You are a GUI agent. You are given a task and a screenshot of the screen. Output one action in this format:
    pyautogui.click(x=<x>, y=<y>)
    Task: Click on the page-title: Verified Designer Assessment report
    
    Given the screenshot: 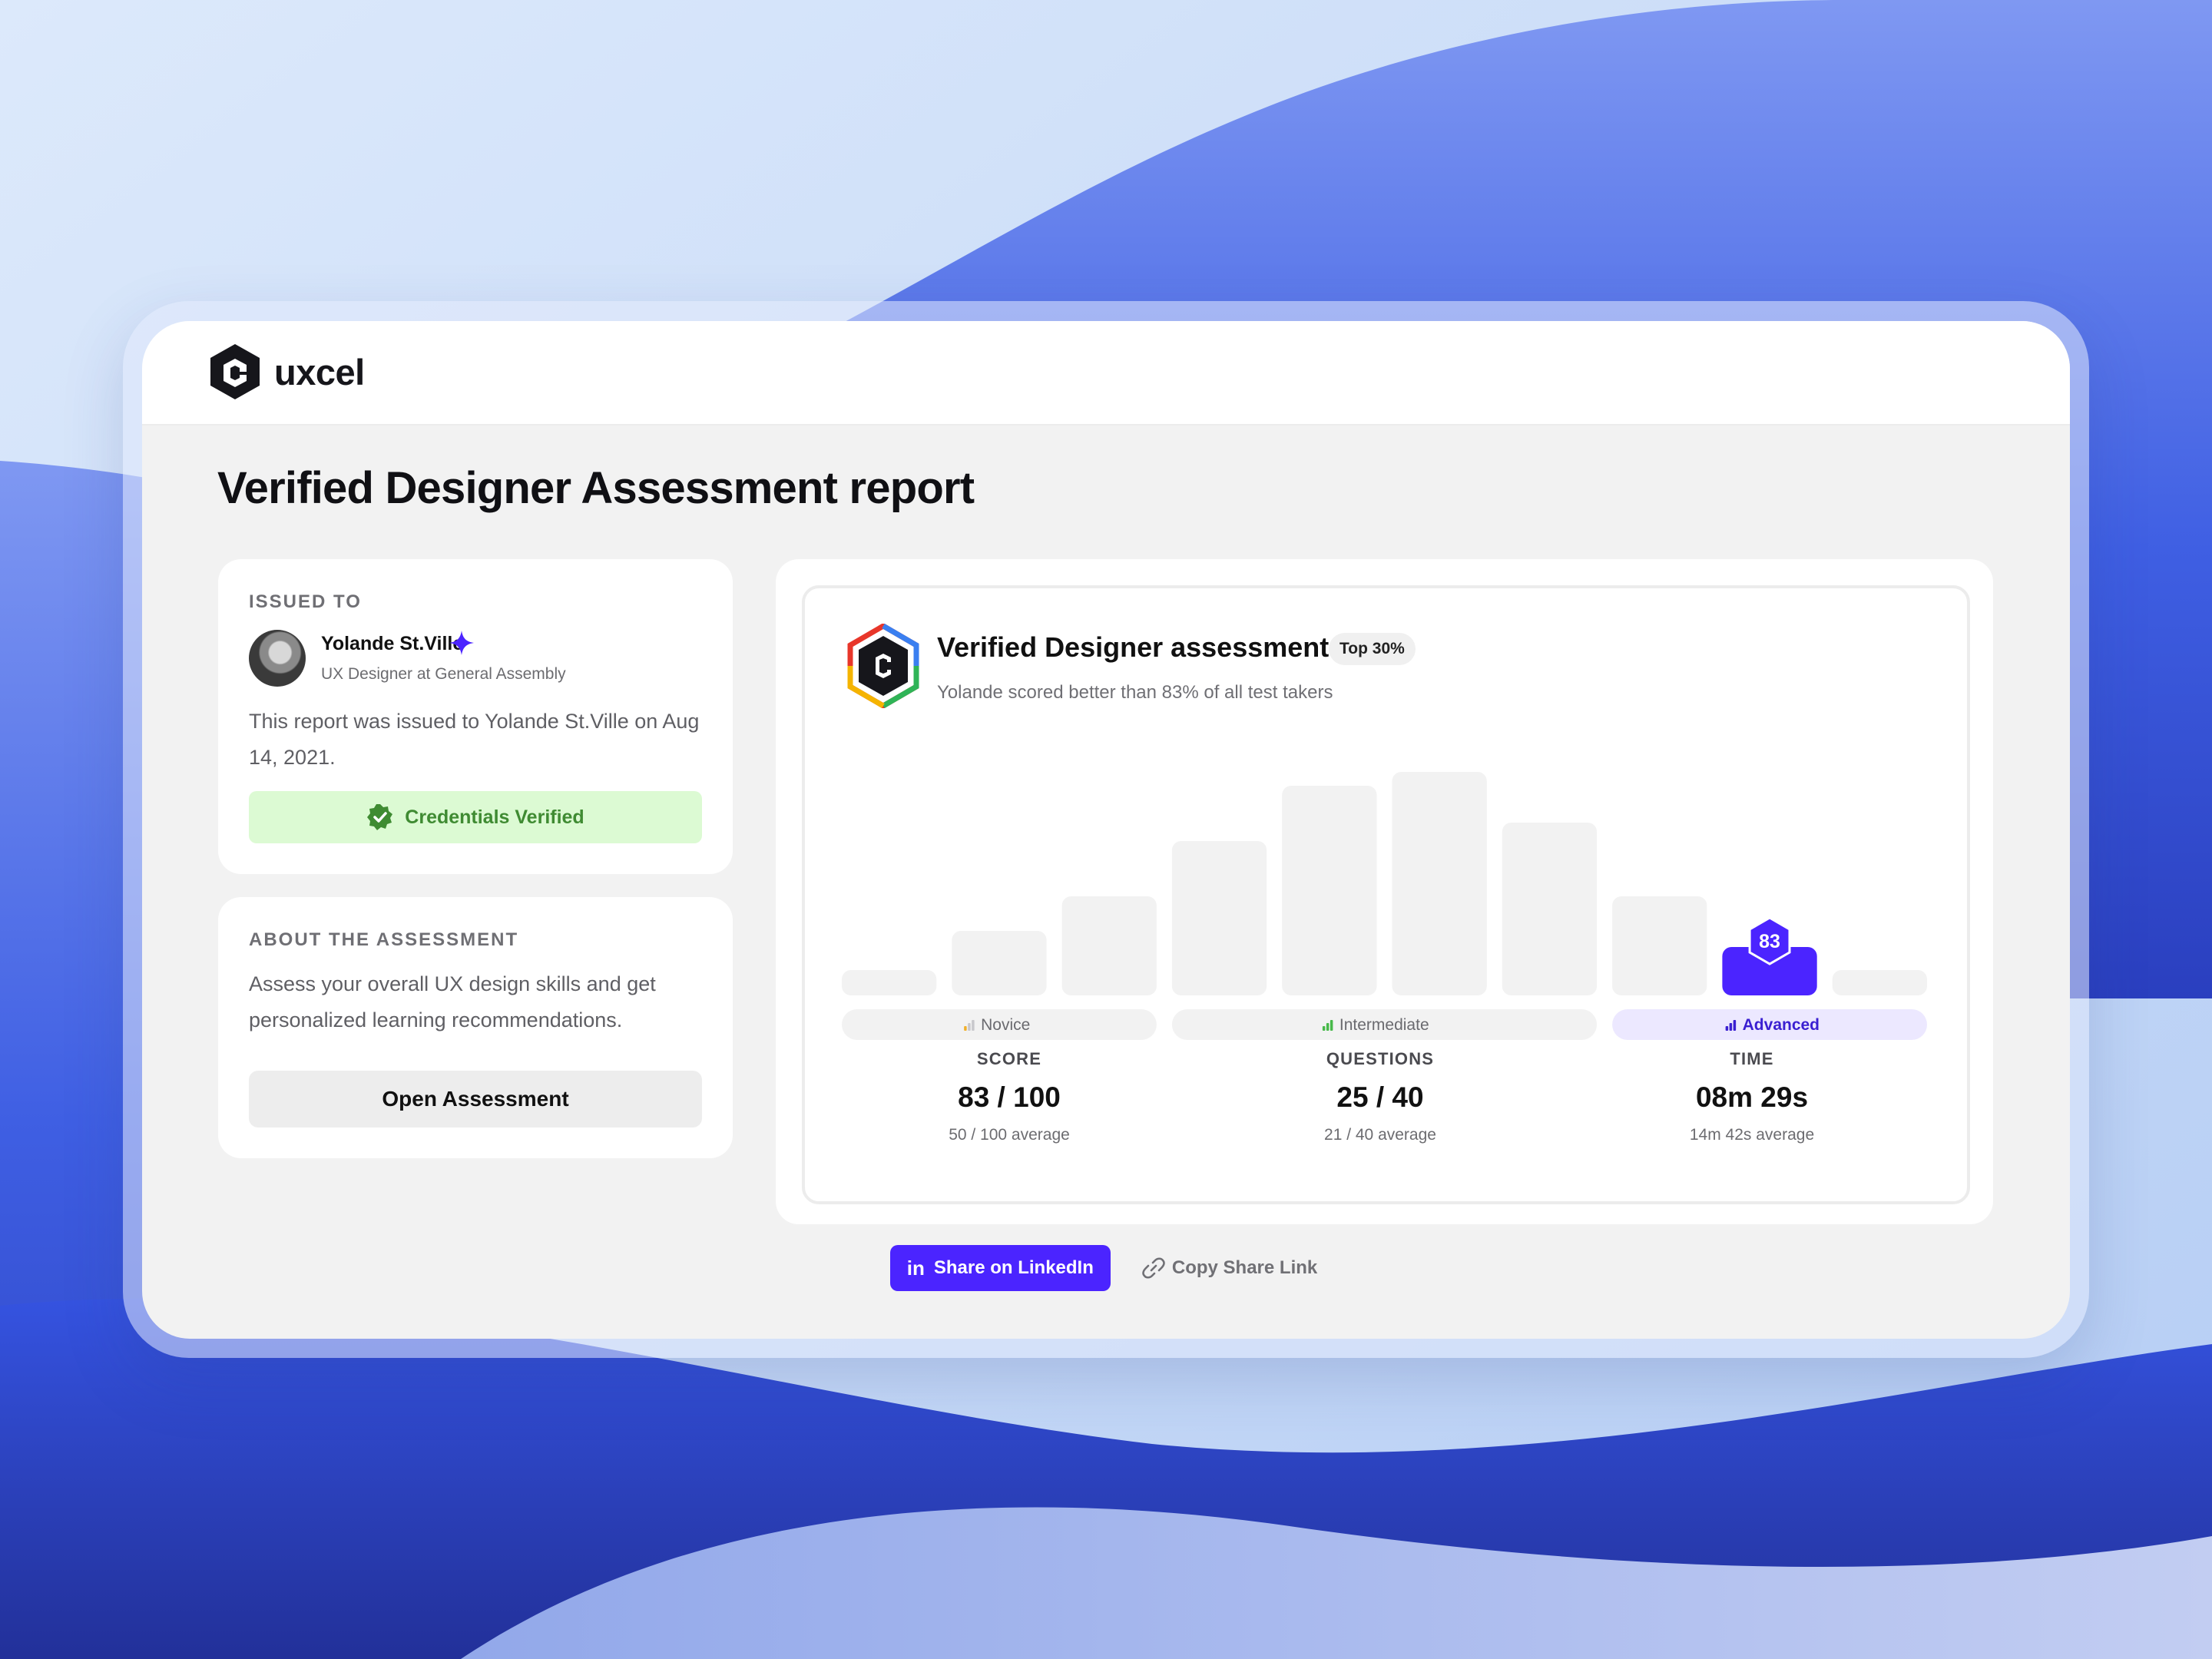 What is the action you would take?
    pyautogui.click(x=596, y=488)
    